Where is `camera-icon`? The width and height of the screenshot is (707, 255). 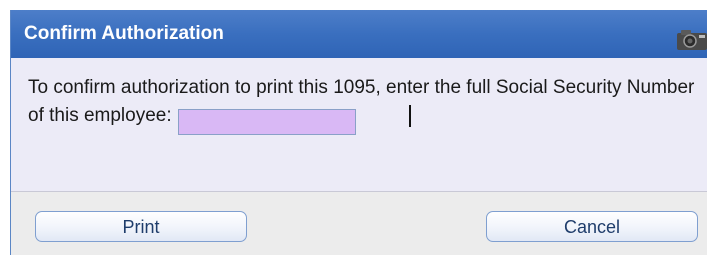 camera-icon is located at coordinates (691, 39).